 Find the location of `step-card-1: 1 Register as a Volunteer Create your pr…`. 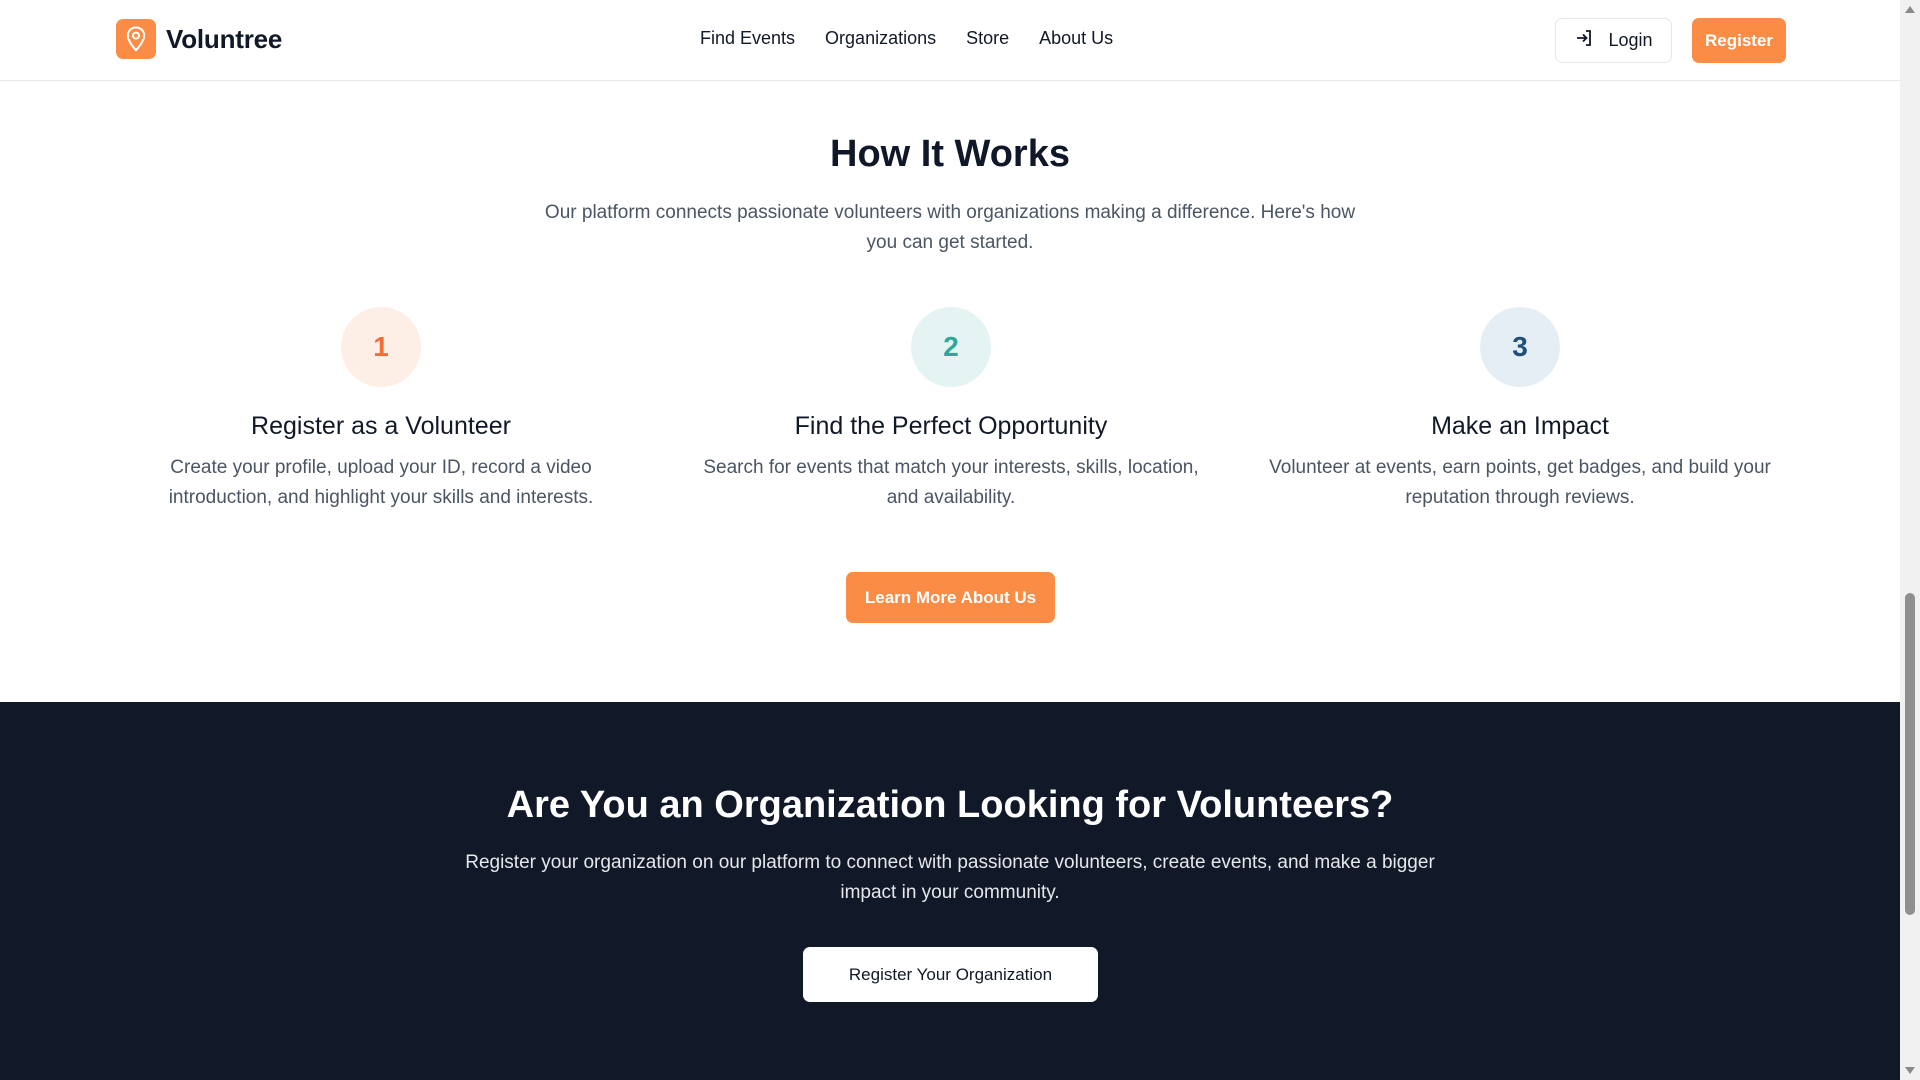

step-card-1: 1 Register as a Volunteer Create your pr… is located at coordinates (381, 410).